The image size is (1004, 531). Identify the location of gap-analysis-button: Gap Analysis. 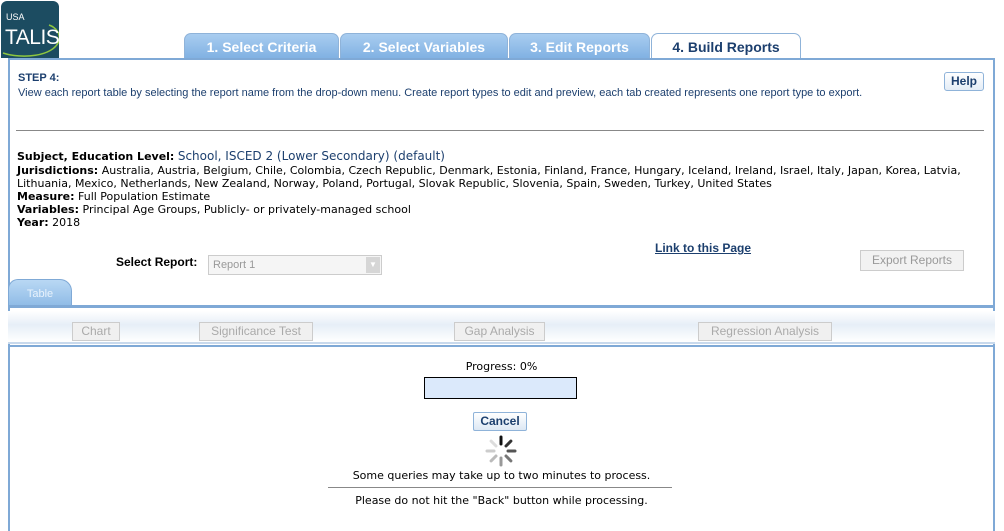
(499, 331).